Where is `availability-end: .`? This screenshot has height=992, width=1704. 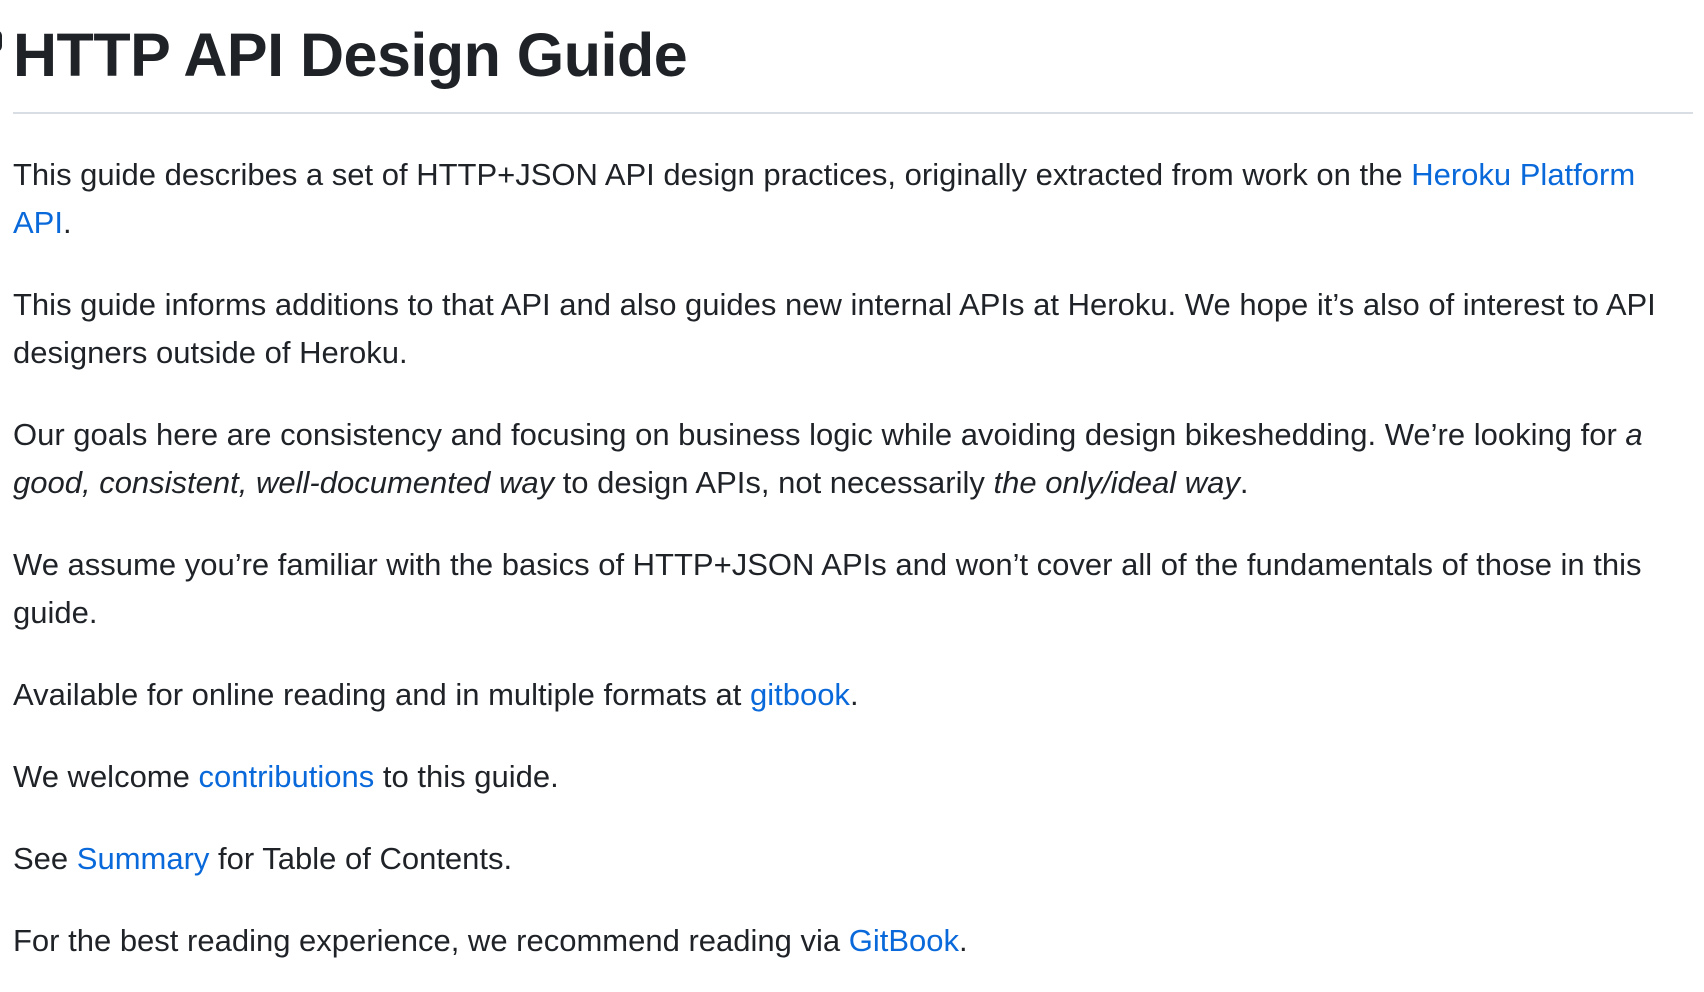
availability-end: . is located at coordinates (854, 694).